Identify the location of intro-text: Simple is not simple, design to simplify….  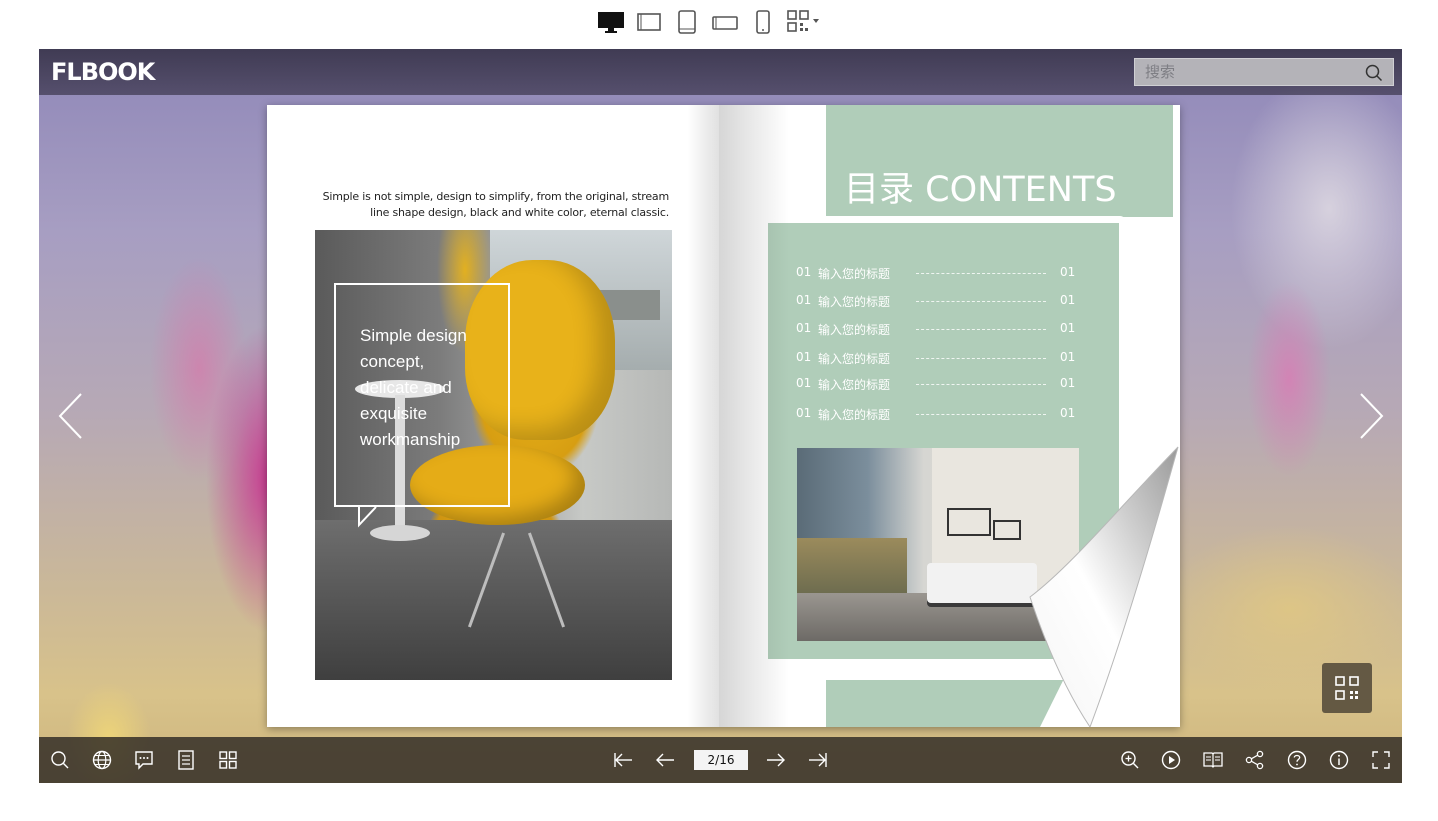
(496, 204).